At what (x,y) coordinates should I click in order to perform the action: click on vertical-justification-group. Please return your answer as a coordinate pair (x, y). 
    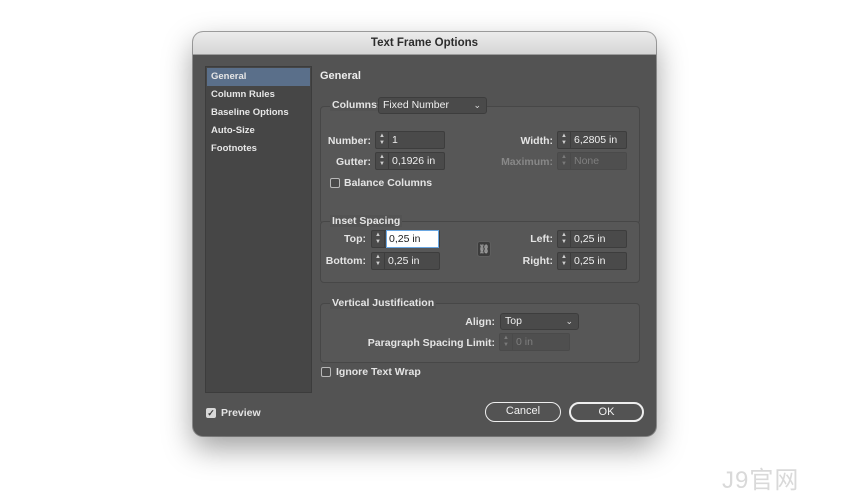
    Looking at the image, I should click on (480, 333).